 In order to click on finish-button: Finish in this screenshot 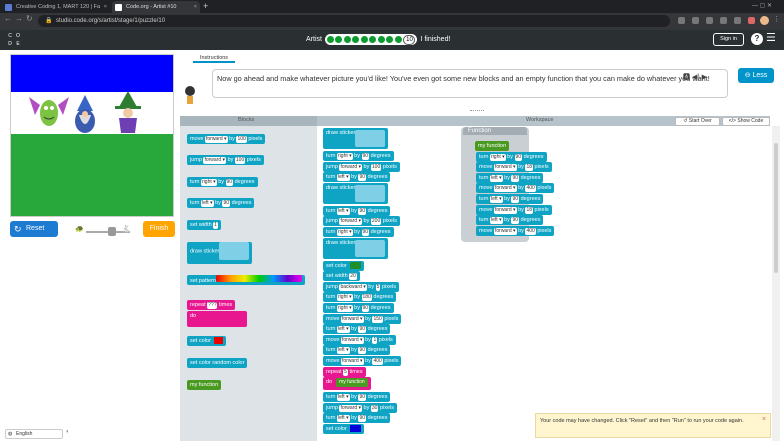, I will do `click(159, 229)`.